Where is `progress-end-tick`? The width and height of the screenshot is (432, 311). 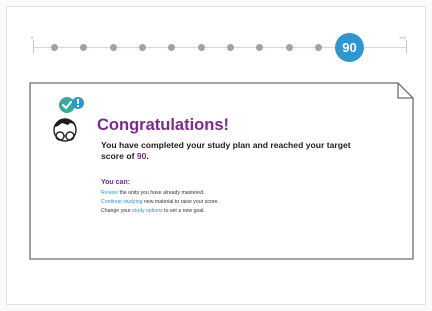
progress-end-tick is located at coordinates (406, 47).